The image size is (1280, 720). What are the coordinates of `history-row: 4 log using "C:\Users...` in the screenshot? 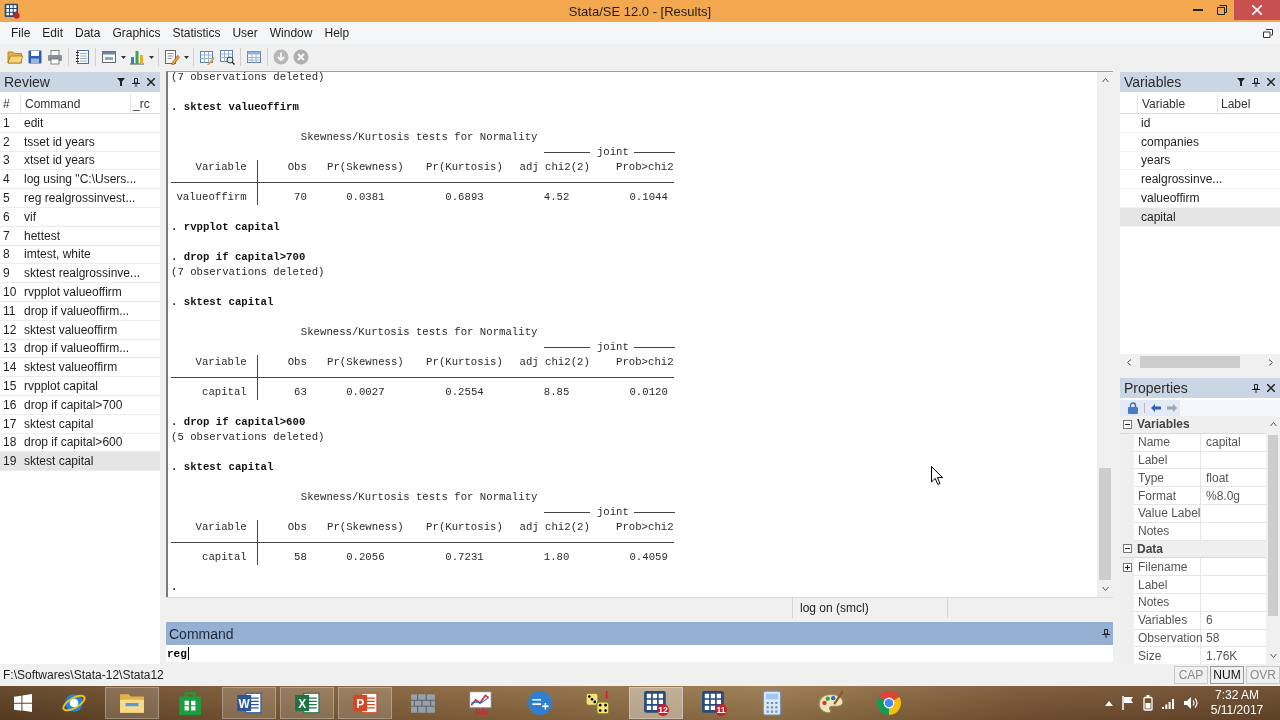 It's located at (80, 180).